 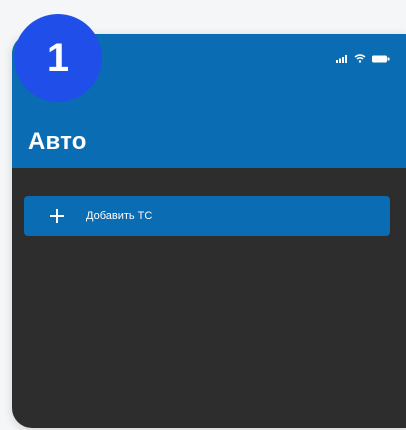 I want to click on wifi-icon, so click(x=360, y=58).